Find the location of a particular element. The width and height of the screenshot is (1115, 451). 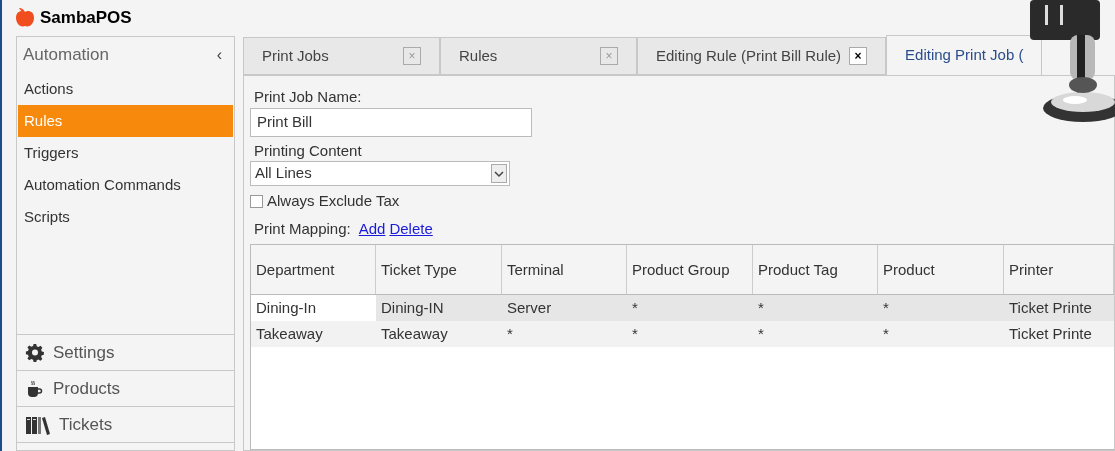

column-header: Printer is located at coordinates (1059, 269).